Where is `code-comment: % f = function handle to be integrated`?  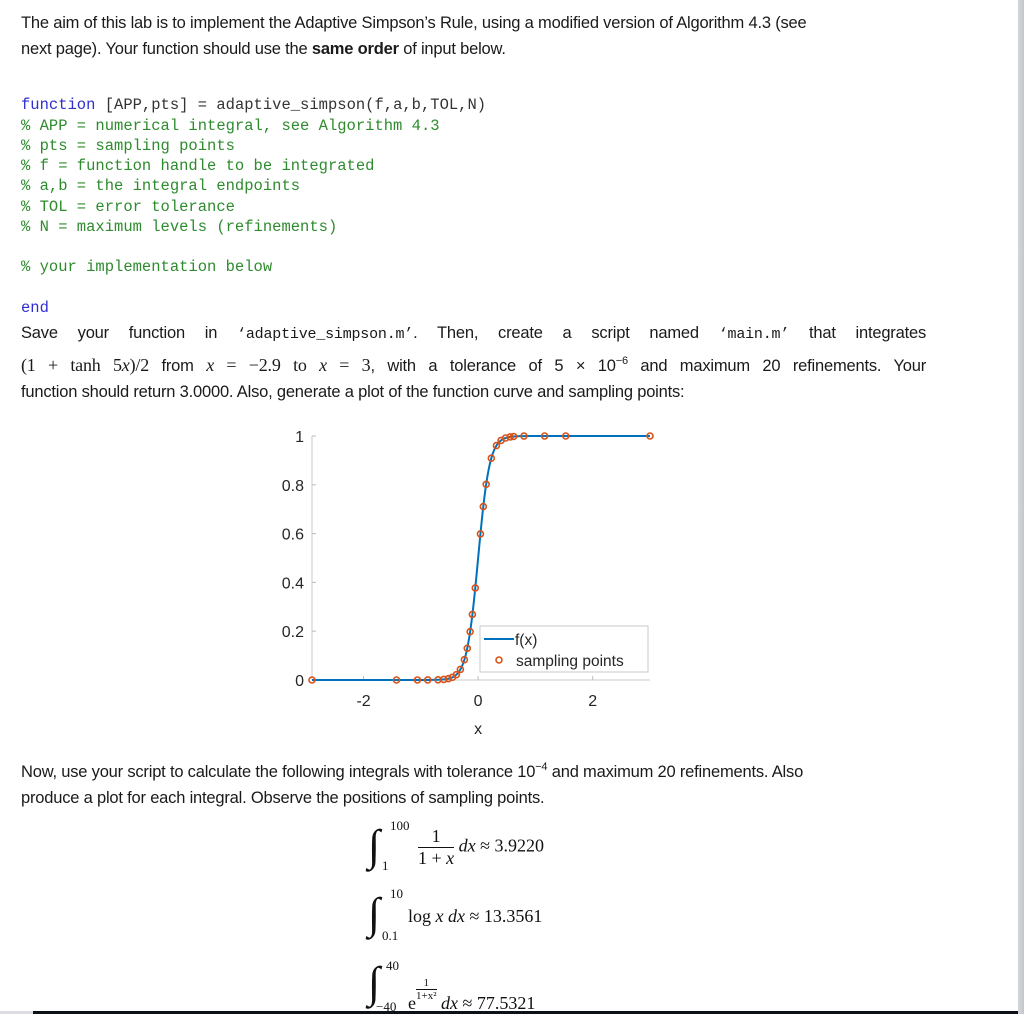
code-comment: % f = function handle to be integrated is located at coordinates (198, 166).